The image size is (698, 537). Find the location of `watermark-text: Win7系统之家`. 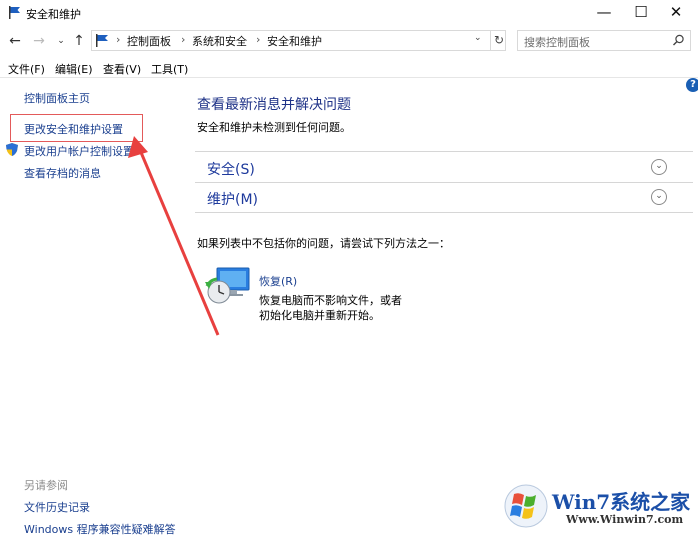

watermark-text: Win7系统之家 is located at coordinates (621, 502).